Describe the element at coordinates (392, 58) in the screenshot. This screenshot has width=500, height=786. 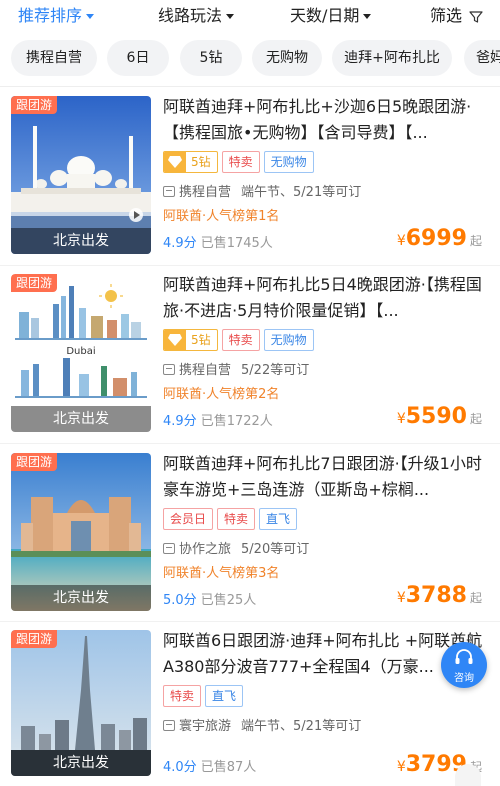
I see `quick-tag: 迪拜+阿布扎比` at that location.